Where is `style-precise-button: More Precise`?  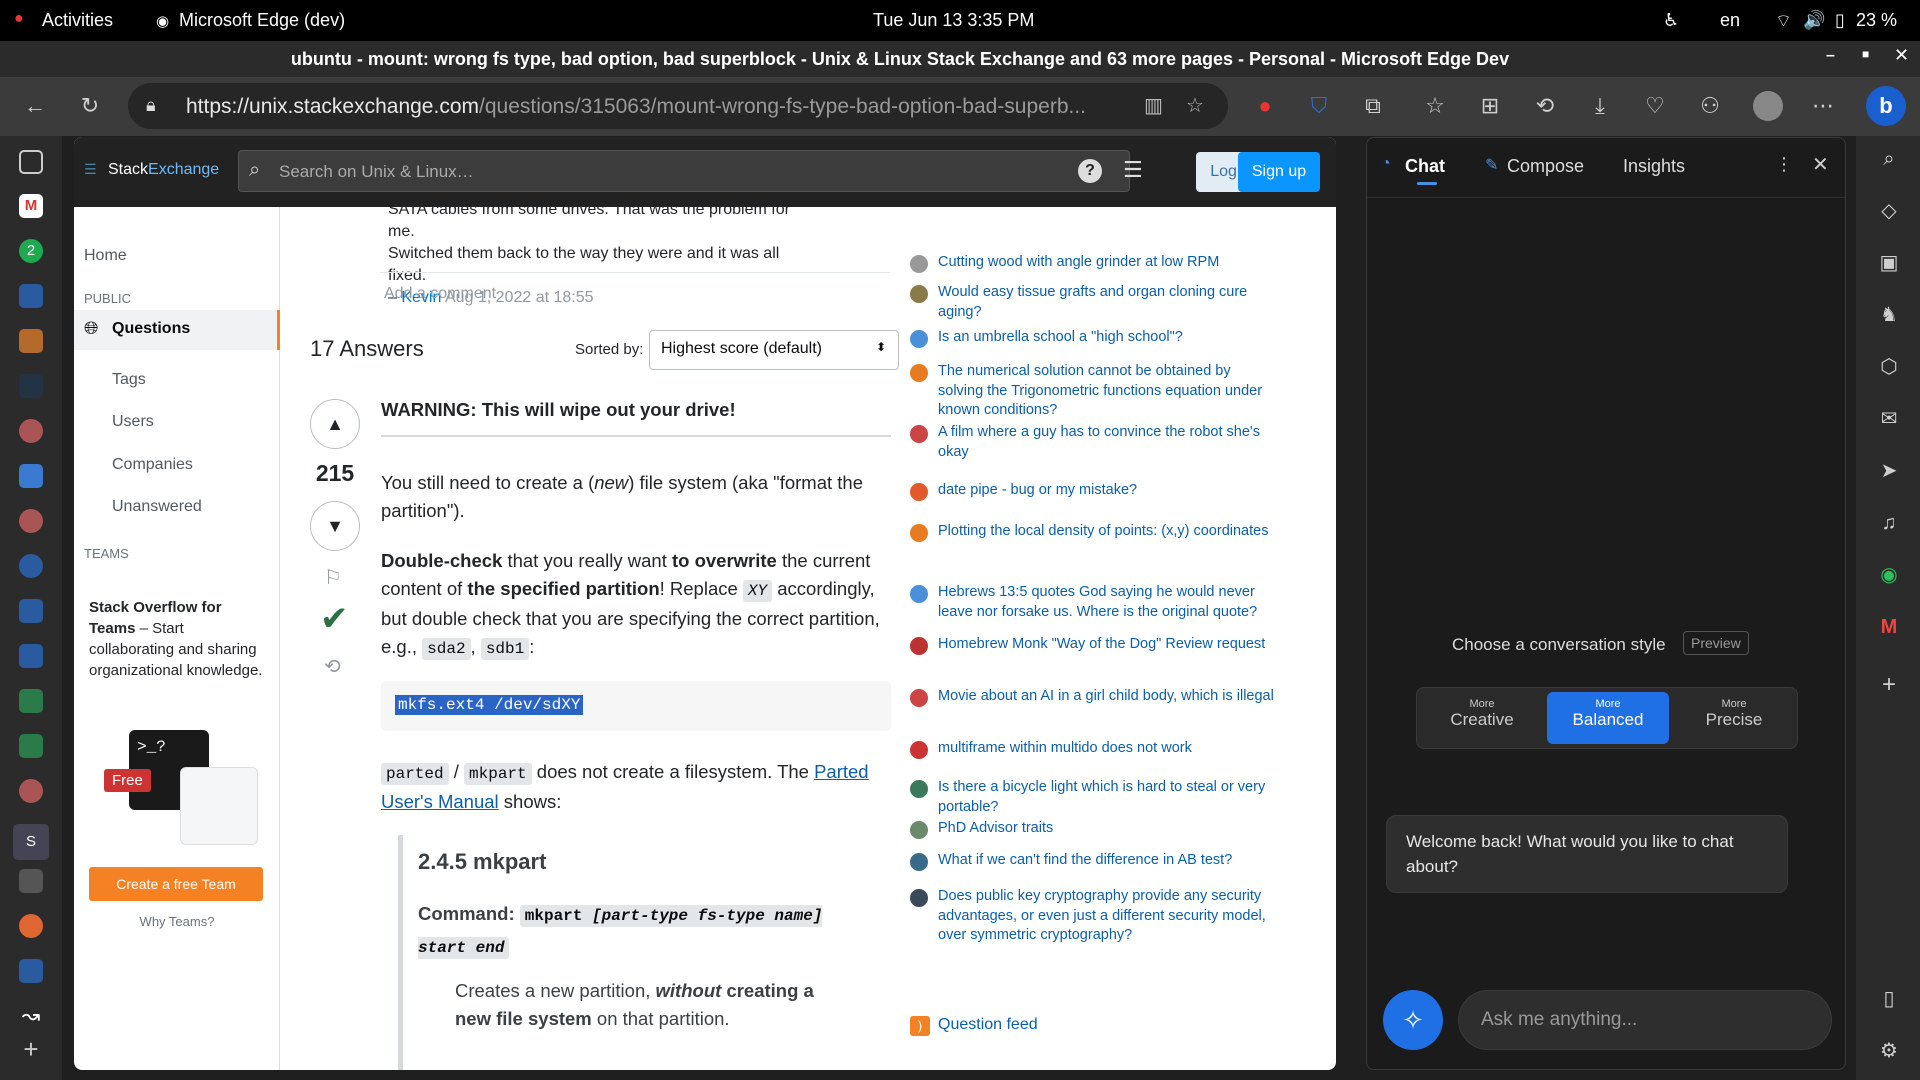
style-precise-button: More Precise is located at coordinates (1734, 718).